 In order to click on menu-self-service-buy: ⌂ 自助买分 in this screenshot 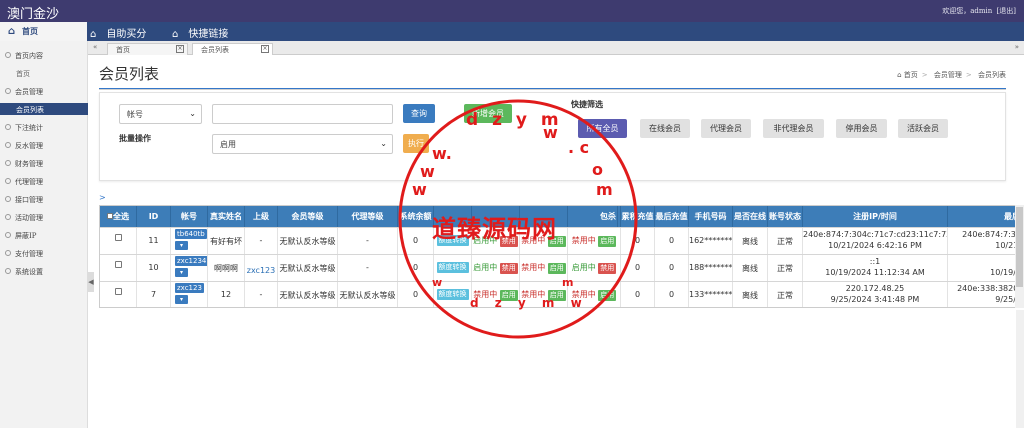, I will do `click(118, 32)`.